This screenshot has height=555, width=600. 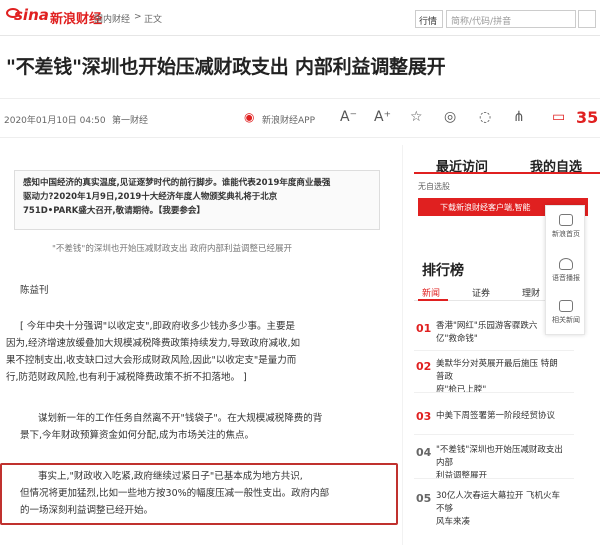 What do you see at coordinates (587, 117) in the screenshot?
I see `comment-count: 35` at bounding box center [587, 117].